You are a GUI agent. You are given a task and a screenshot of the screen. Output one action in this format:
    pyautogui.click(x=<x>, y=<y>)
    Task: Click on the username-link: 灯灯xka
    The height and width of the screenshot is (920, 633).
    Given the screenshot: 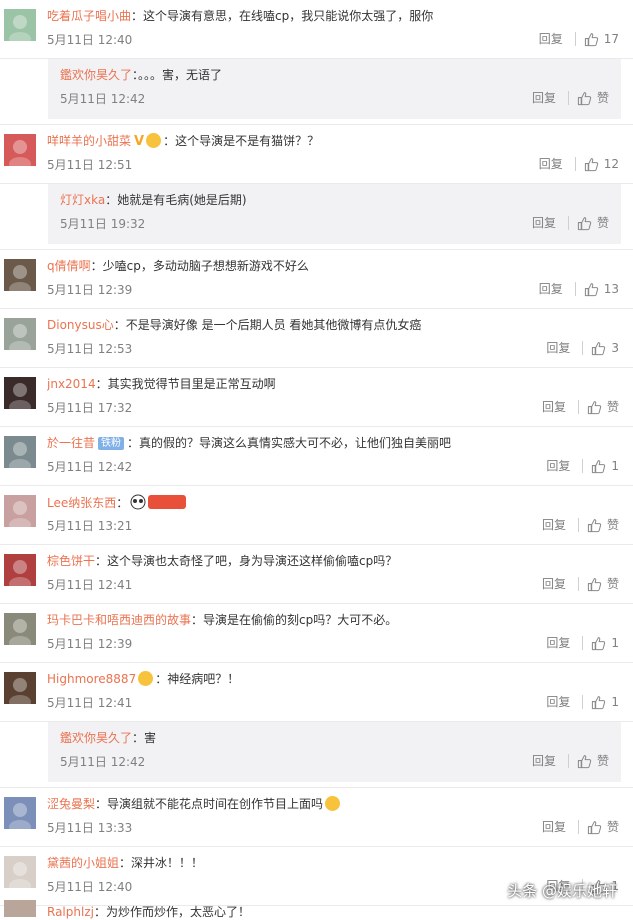 What is the action you would take?
    pyautogui.click(x=82, y=200)
    